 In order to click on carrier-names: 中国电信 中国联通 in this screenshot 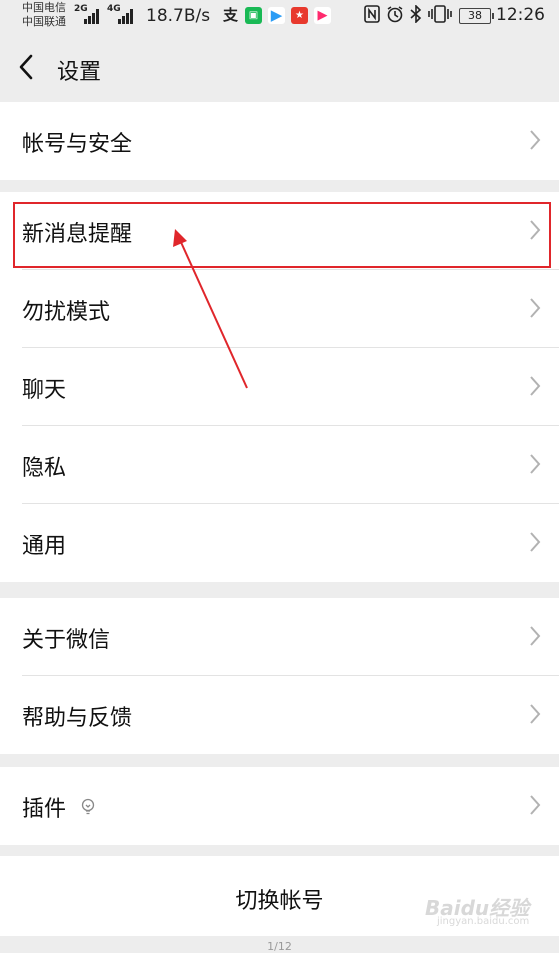, I will do `click(44, 15)`.